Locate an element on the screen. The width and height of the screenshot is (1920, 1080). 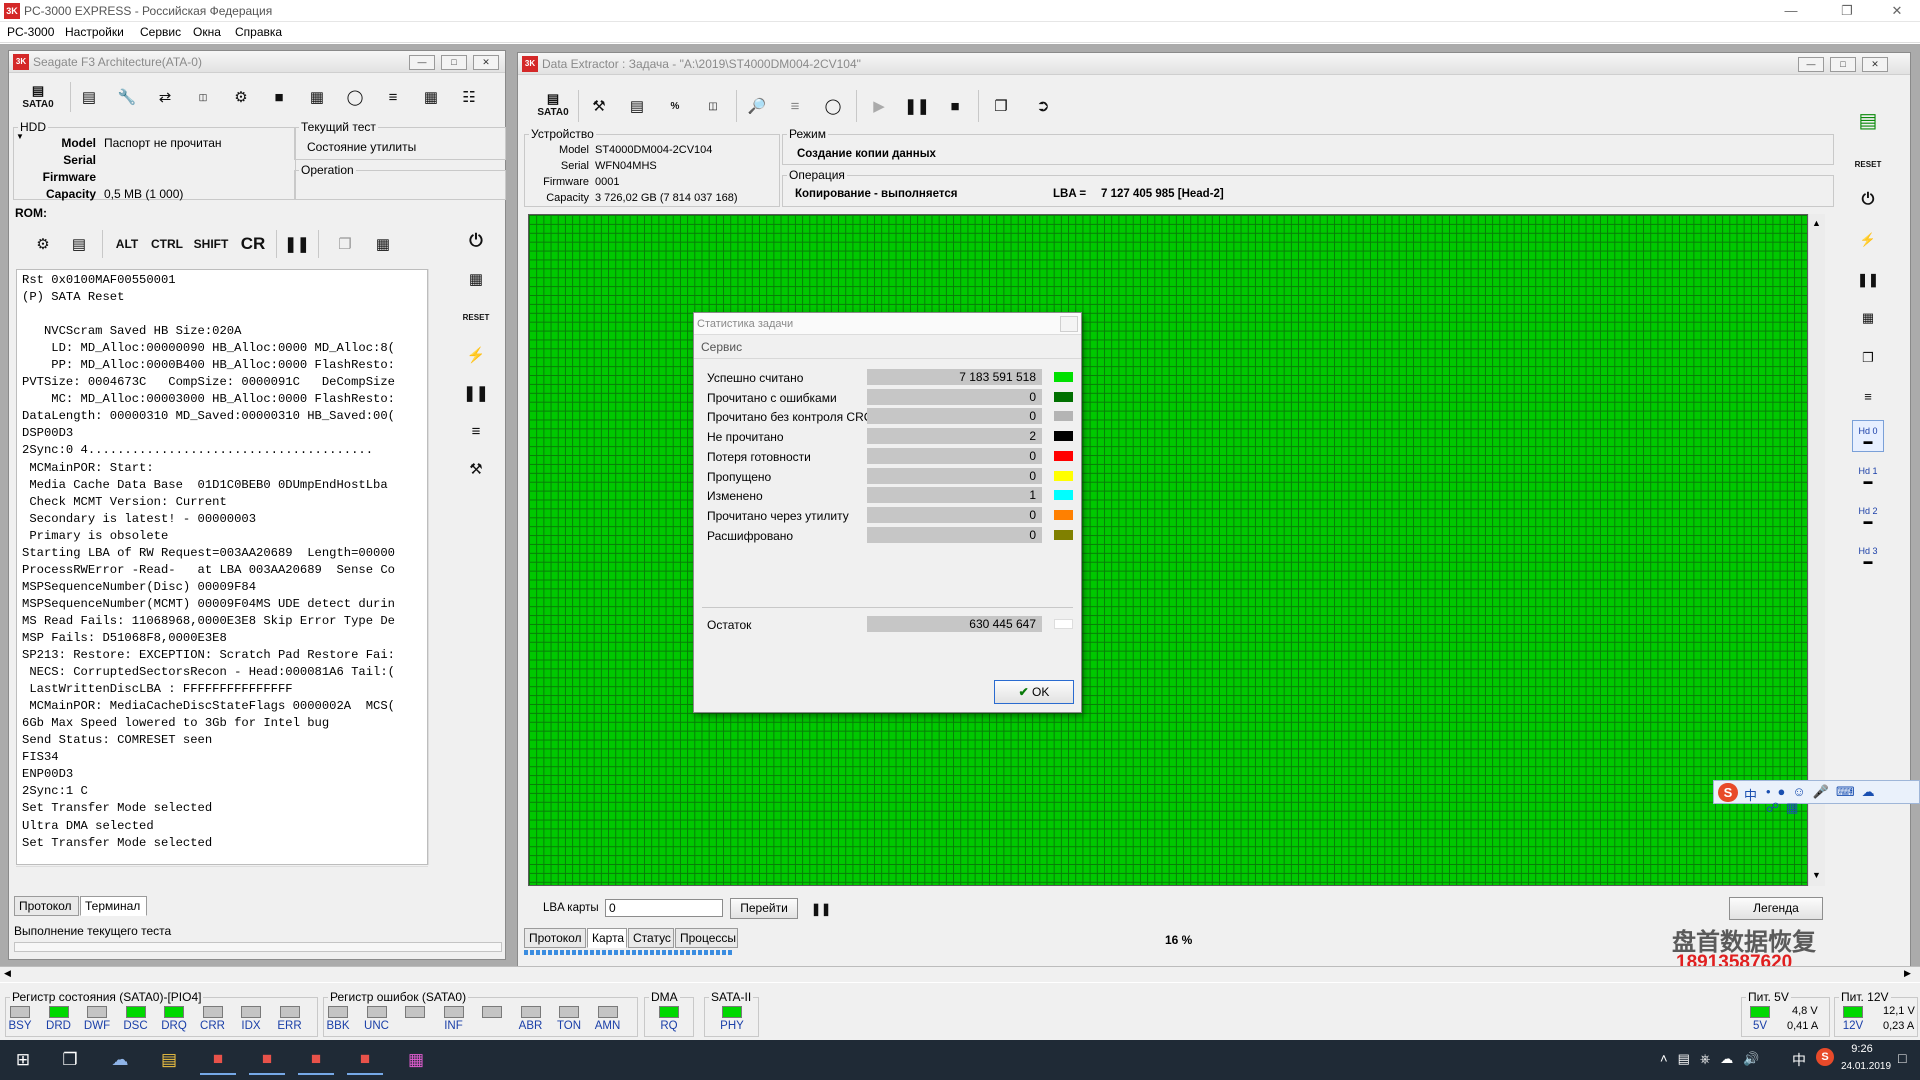
menu-help: Справка is located at coordinates (258, 32).